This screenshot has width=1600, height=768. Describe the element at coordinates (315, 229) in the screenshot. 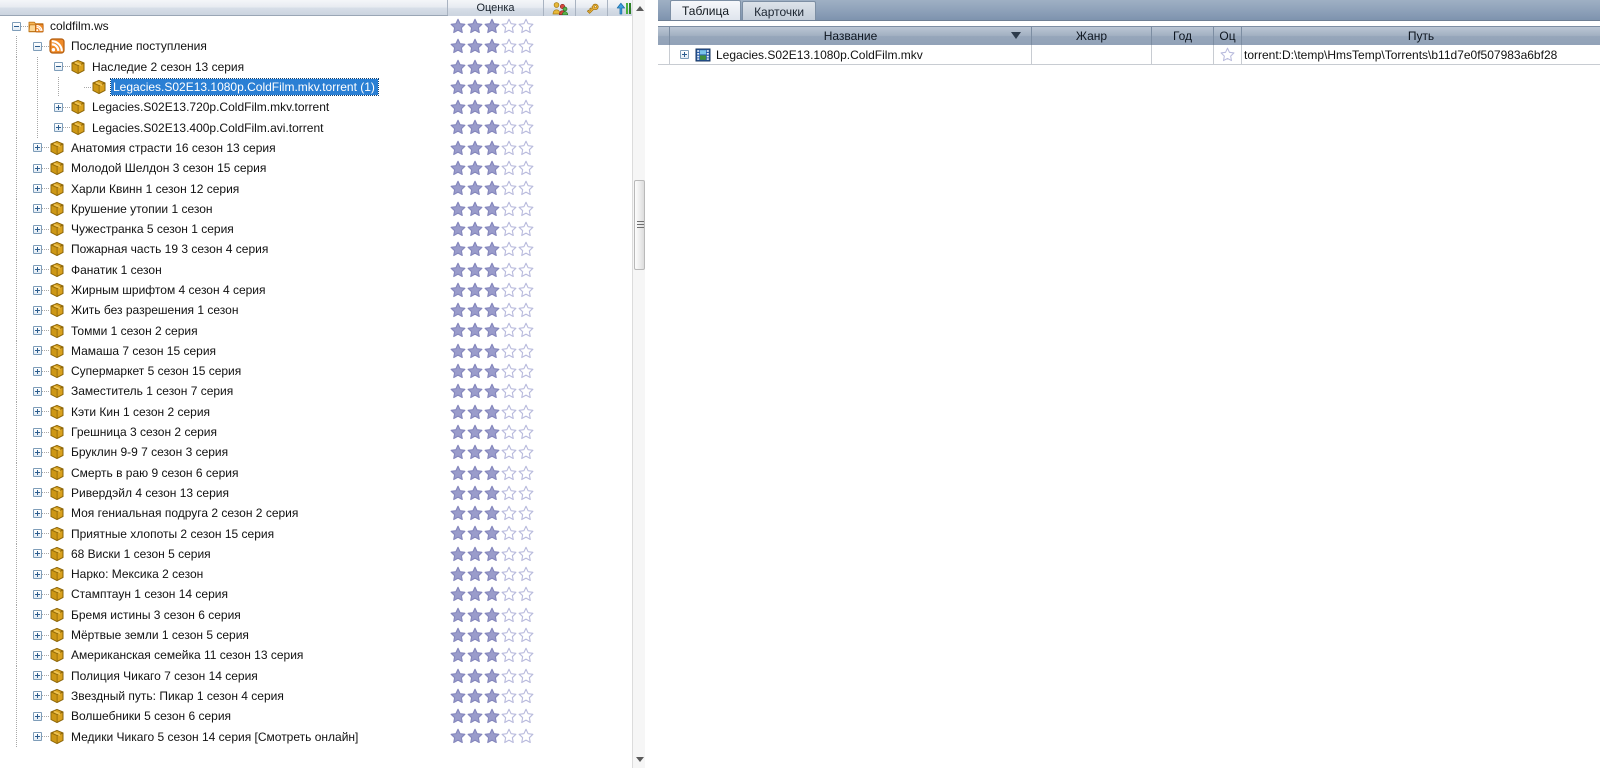

I see `tree-item-10: Чужестранка 5 сезон 1 серия` at that location.